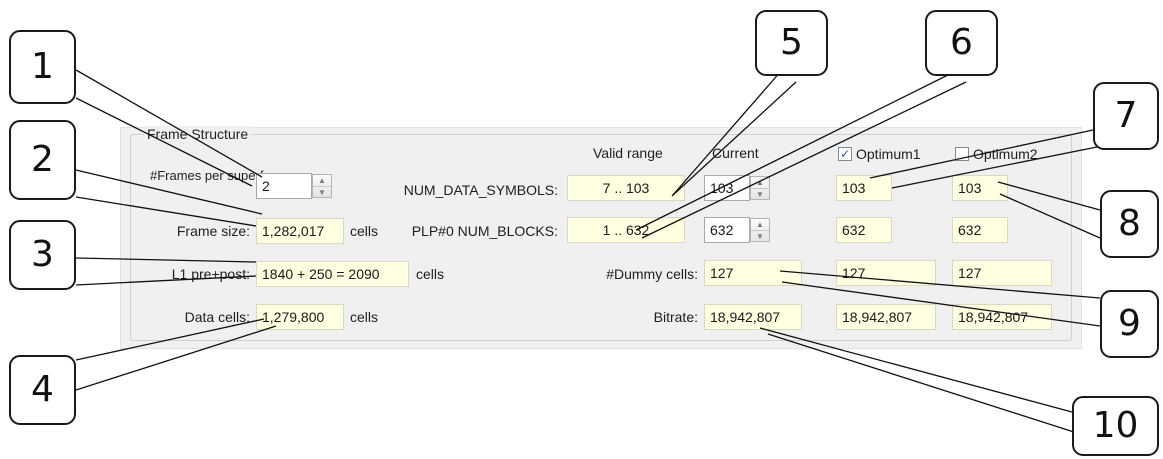 The height and width of the screenshot is (459, 1163). I want to click on callout-5: 5, so click(791, 43).